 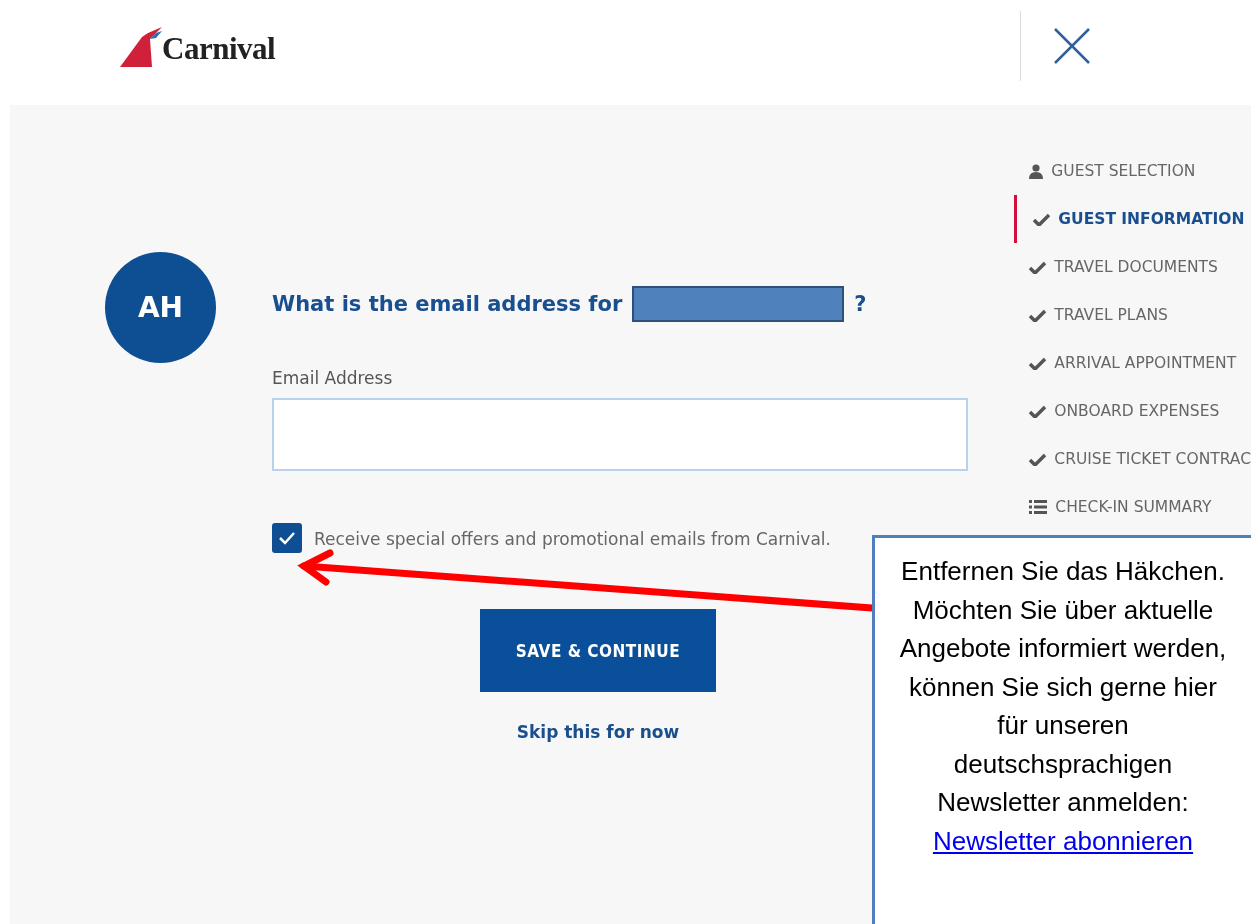 I want to click on avatar: AH, so click(x=160, y=307).